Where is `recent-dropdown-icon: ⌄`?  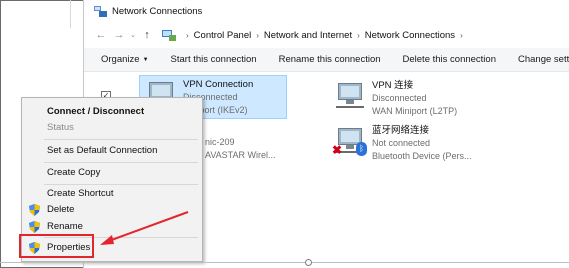
recent-dropdown-icon: ⌄ is located at coordinates (133, 35).